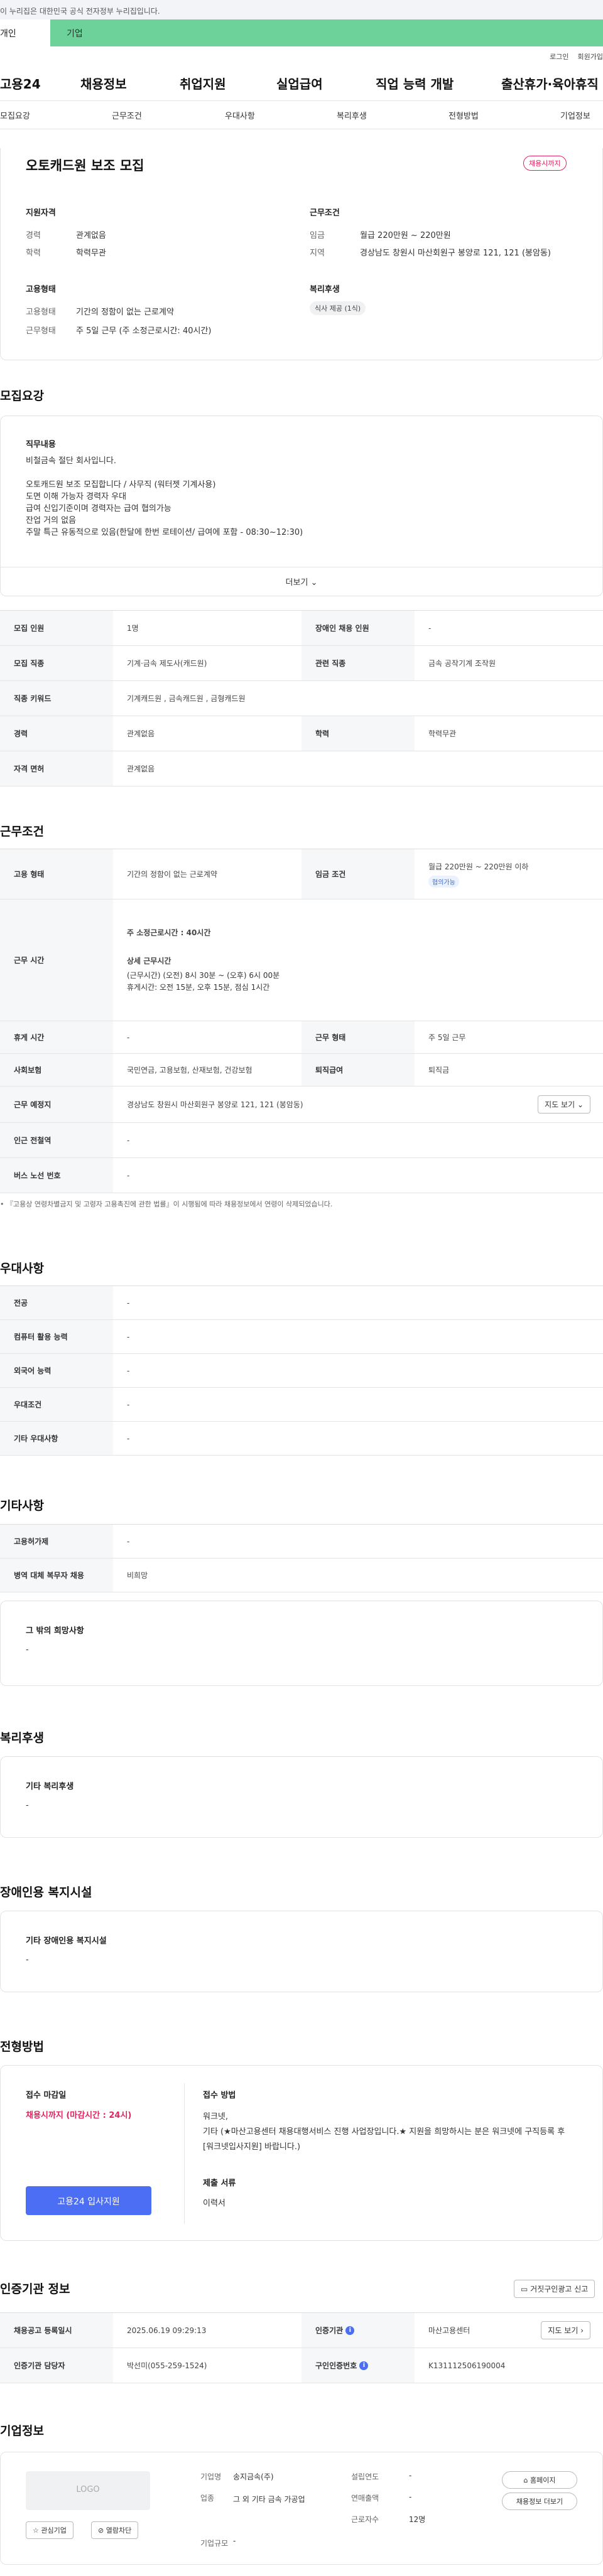  I want to click on table-header: 학력, so click(359, 733).